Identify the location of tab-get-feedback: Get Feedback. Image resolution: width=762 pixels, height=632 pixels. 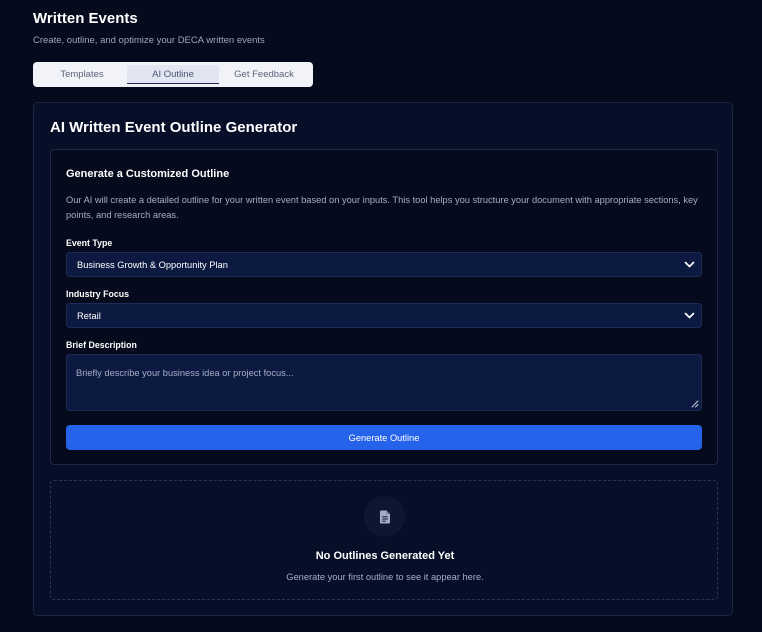
(264, 74).